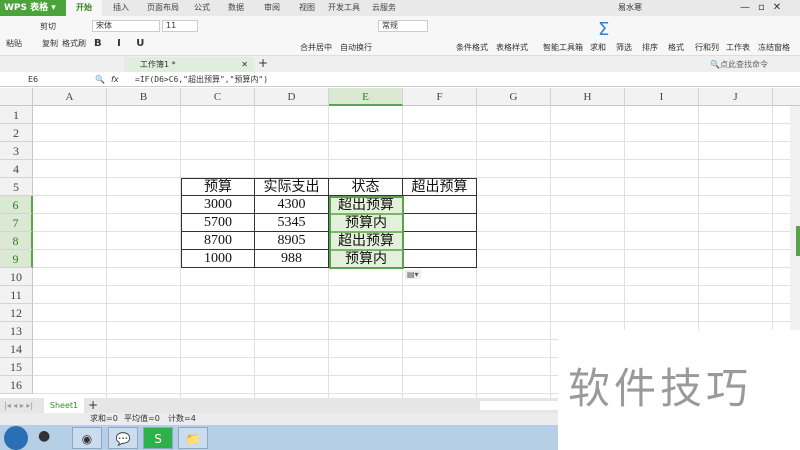 Image resolution: width=800 pixels, height=450 pixels. What do you see at coordinates (400, 64) in the screenshot?
I see `quick-access-bar` at bounding box center [400, 64].